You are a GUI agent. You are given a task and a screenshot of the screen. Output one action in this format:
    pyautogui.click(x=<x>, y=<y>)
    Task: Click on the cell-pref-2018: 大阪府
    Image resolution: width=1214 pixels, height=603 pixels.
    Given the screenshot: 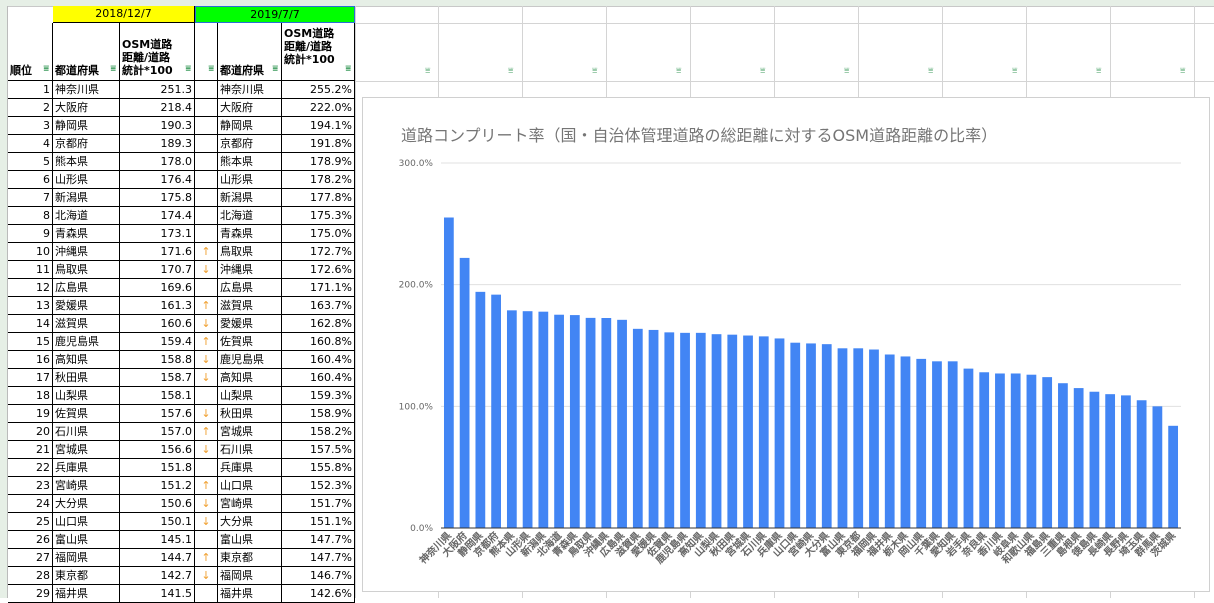 What is the action you would take?
    pyautogui.click(x=86, y=108)
    